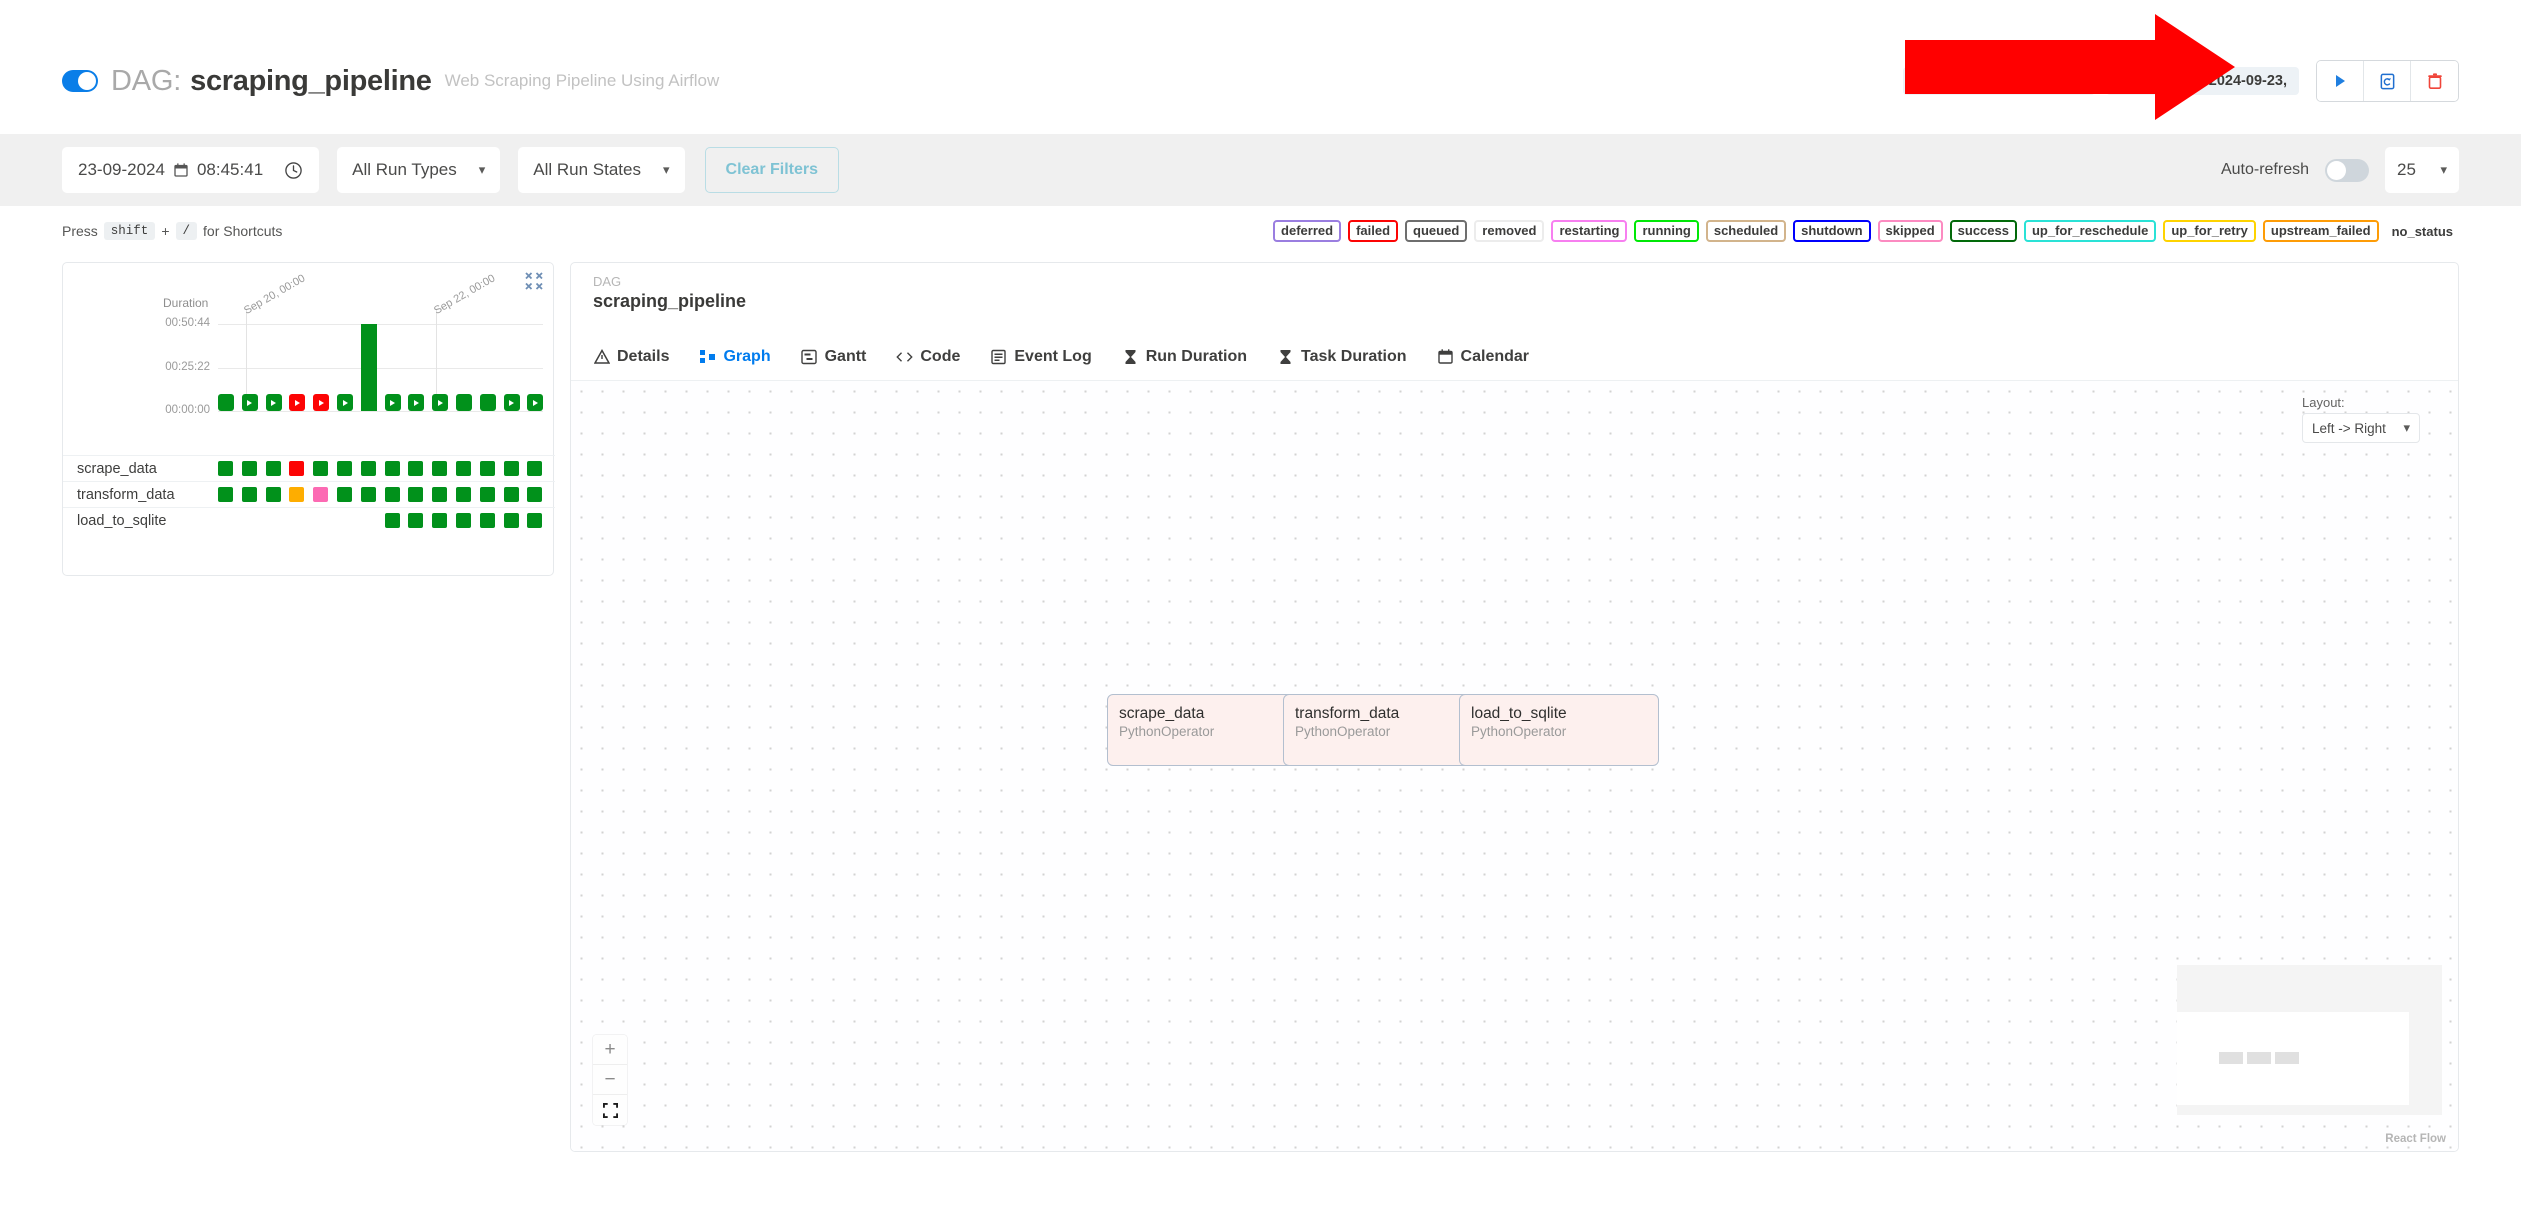  Describe the element at coordinates (2090, 231) in the screenshot. I see `legend-badge-up-for-reschedule: up_for_reschedule` at that location.